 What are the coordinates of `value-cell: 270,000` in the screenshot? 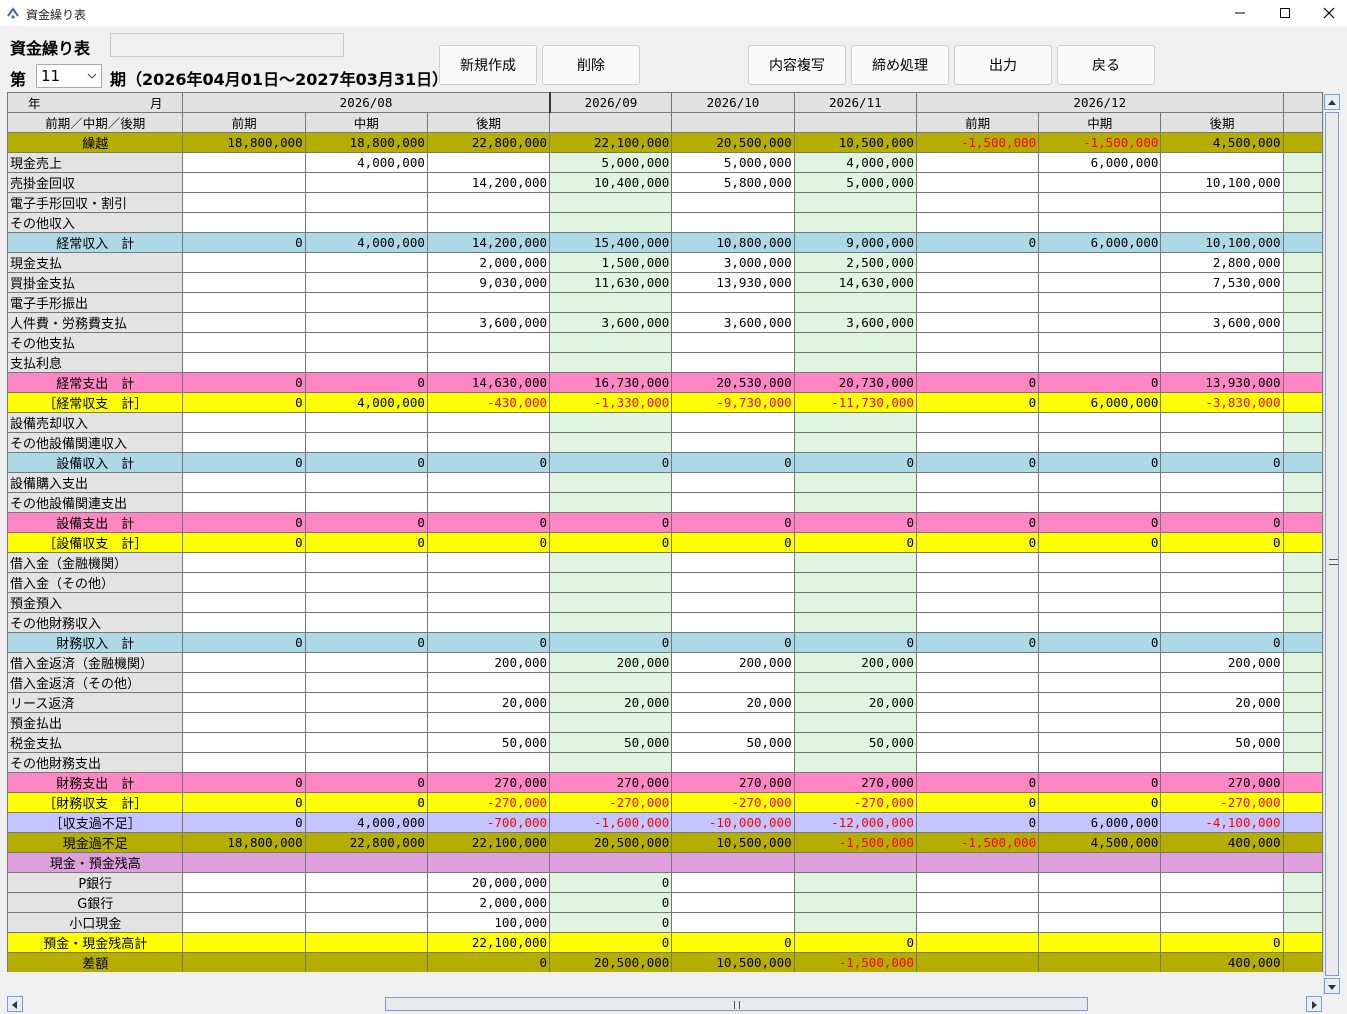 It's located at (1222, 782).